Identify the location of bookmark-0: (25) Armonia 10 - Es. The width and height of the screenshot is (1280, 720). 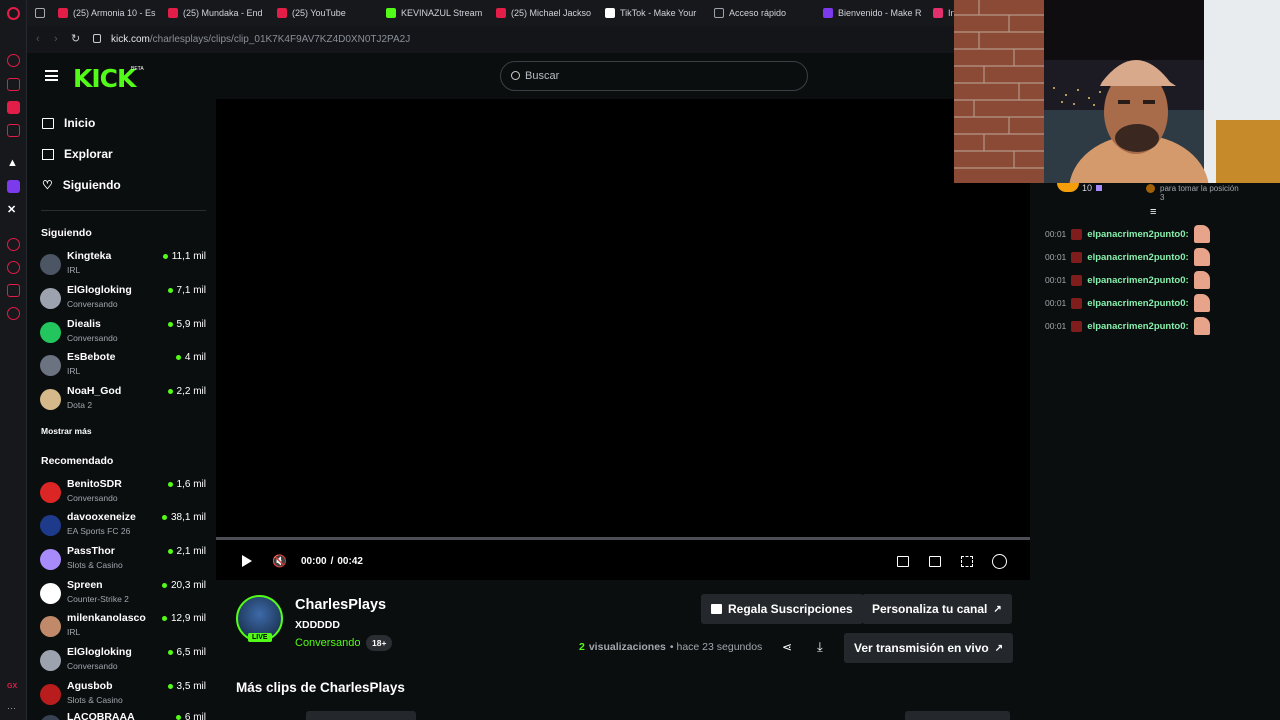
(107, 13).